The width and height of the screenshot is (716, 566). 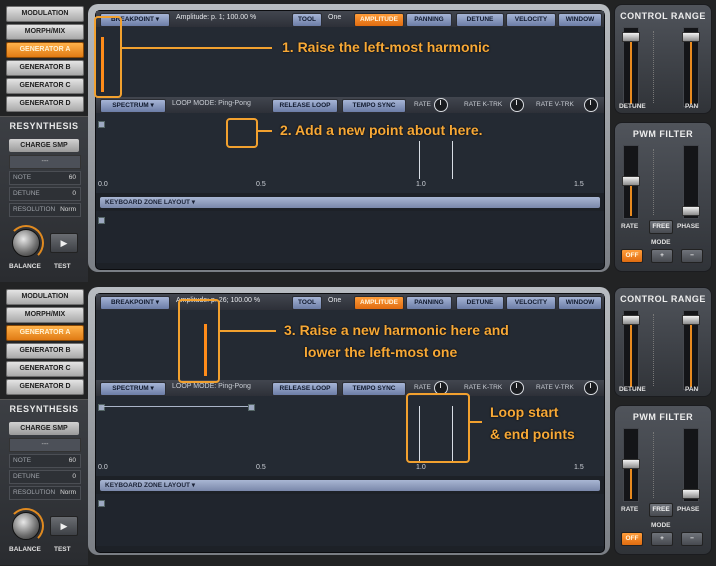 What do you see at coordinates (632, 389) in the screenshot?
I see `detune-range-label: DETUNE` at bounding box center [632, 389].